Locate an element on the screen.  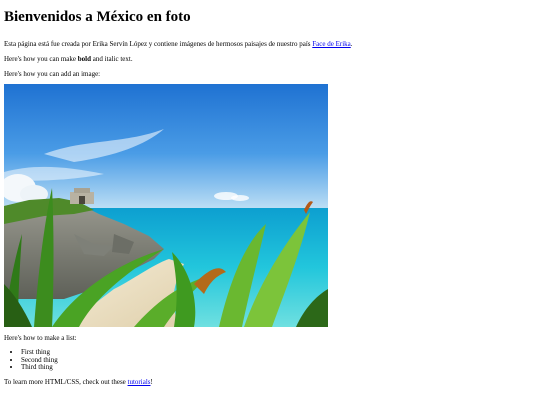
formatting-text: Here's how you can make is located at coordinates (41, 59).